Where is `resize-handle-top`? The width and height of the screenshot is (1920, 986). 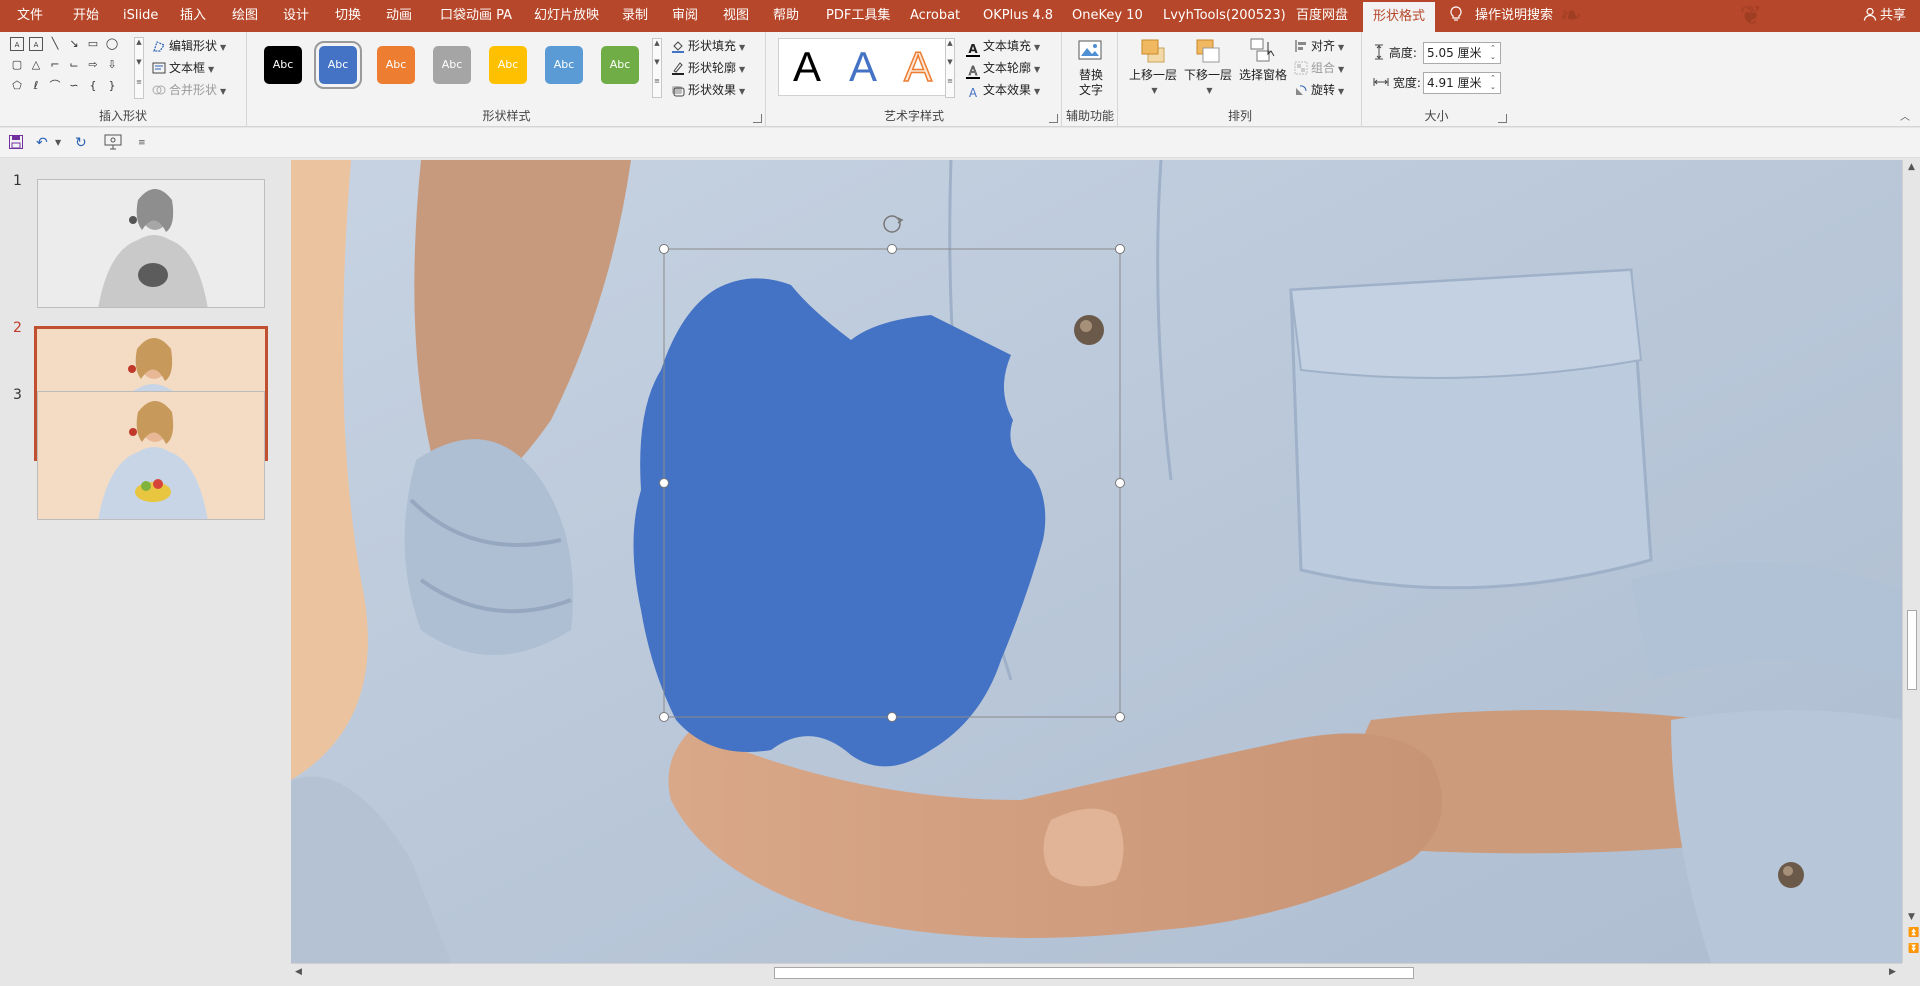
resize-handle-top is located at coordinates (892, 249).